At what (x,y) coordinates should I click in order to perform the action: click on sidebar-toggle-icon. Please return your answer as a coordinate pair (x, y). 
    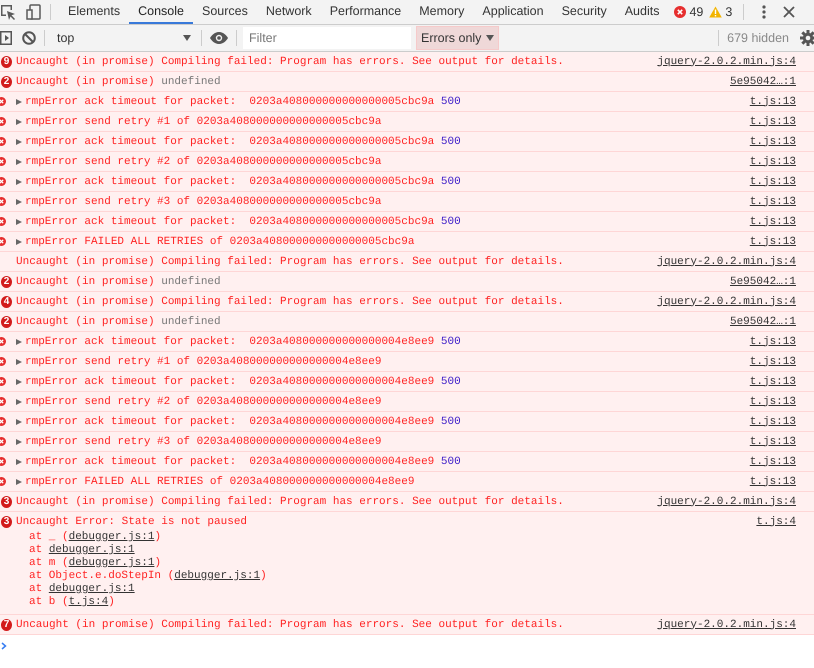
    Looking at the image, I should click on (6, 38).